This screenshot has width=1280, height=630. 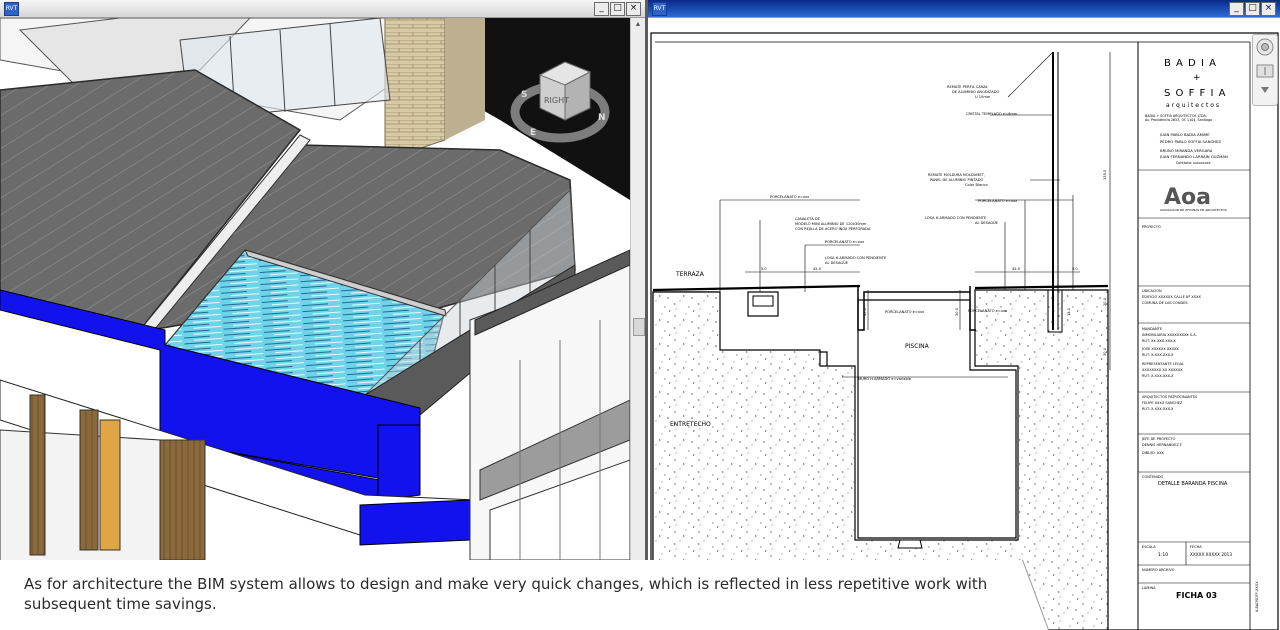 What do you see at coordinates (1163, 555) in the screenshot?
I see `escala-value: 1:10` at bounding box center [1163, 555].